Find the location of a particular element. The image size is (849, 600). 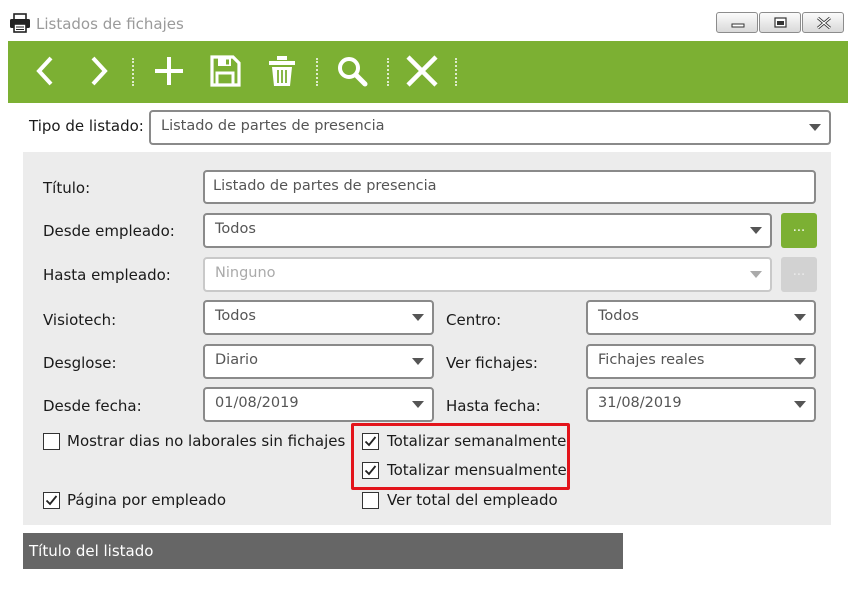

ver-total-checkbox is located at coordinates (370, 500).